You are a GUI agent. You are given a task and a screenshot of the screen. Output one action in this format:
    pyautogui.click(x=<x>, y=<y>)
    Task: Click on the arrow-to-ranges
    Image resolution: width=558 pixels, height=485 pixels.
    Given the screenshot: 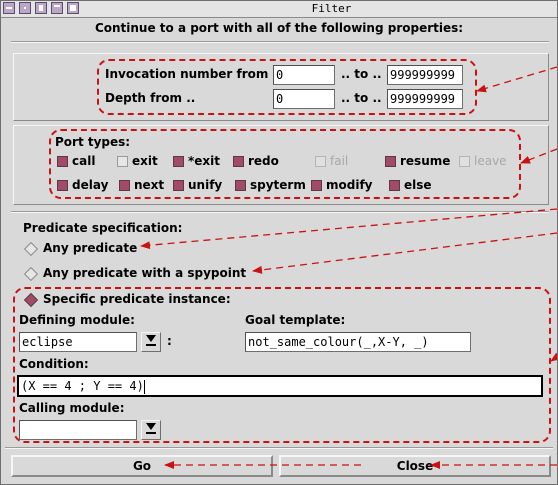 What is the action you would take?
    pyautogui.click(x=516, y=79)
    